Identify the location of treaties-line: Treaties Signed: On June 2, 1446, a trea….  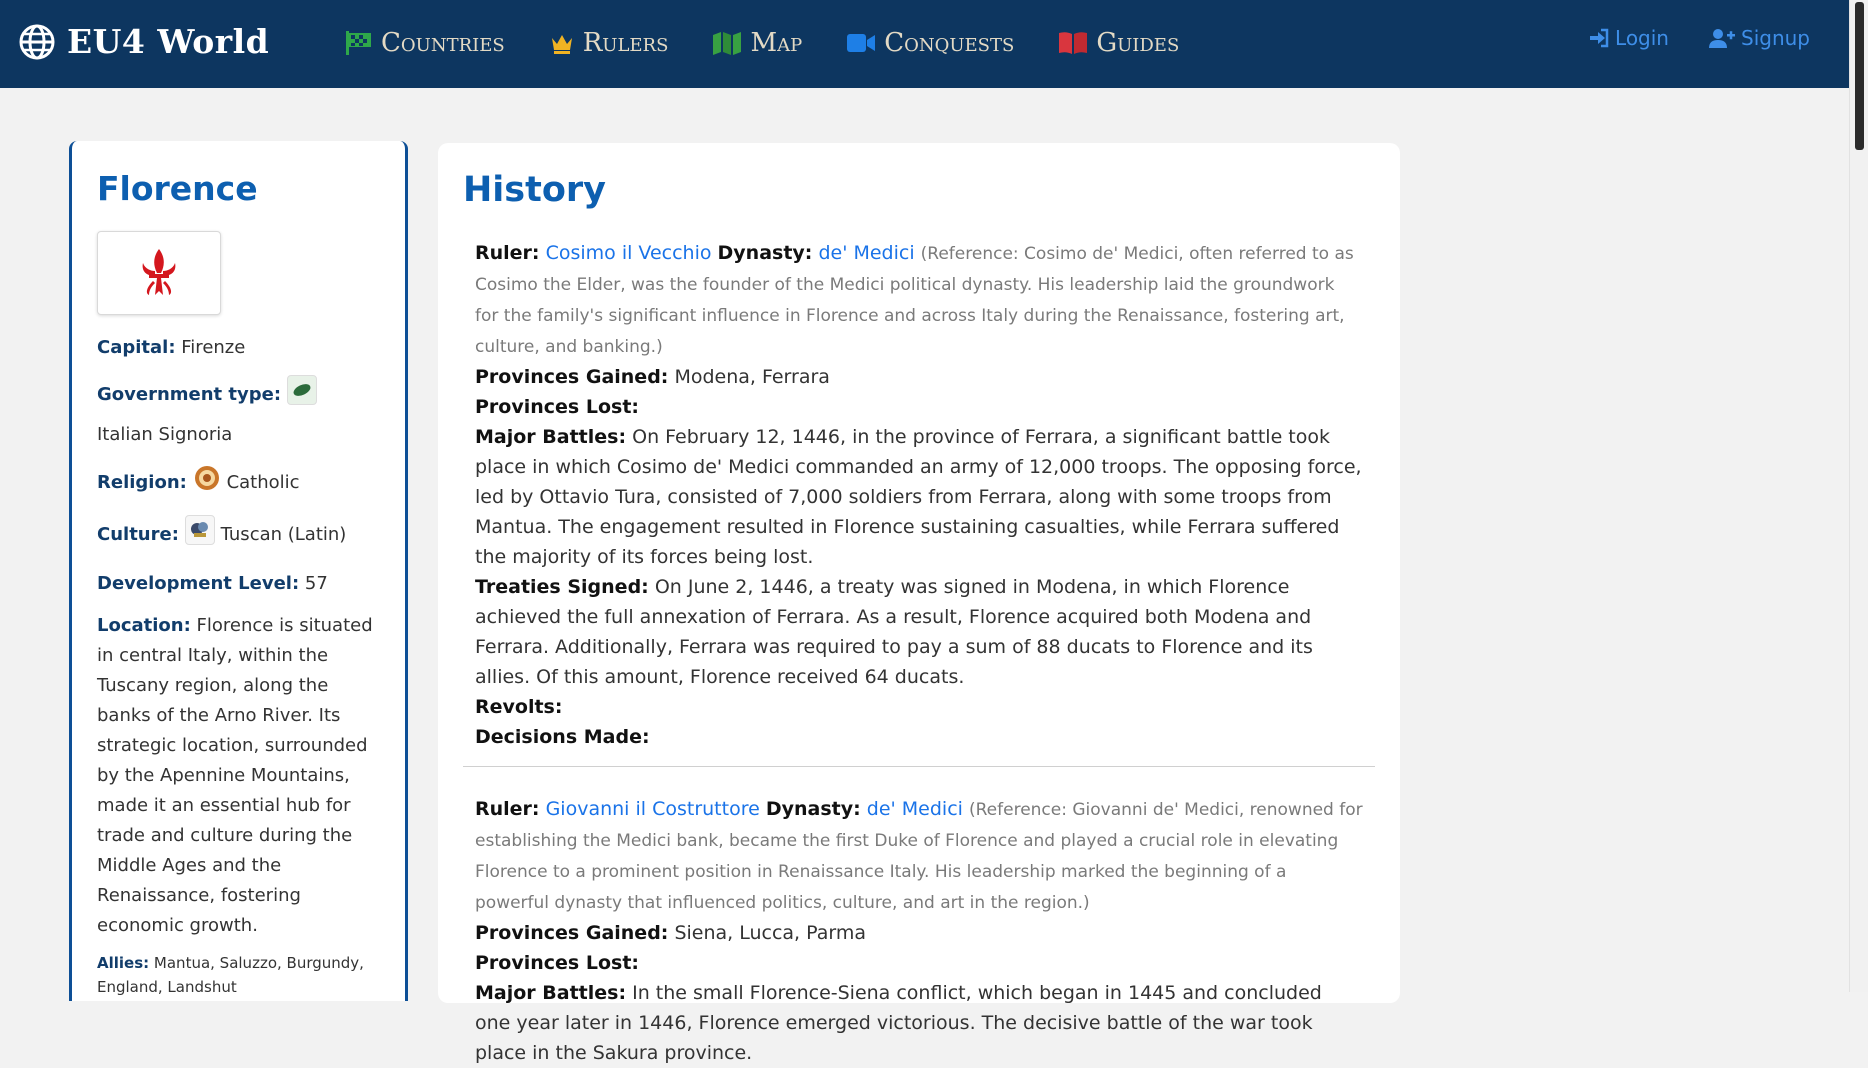
(919, 632).